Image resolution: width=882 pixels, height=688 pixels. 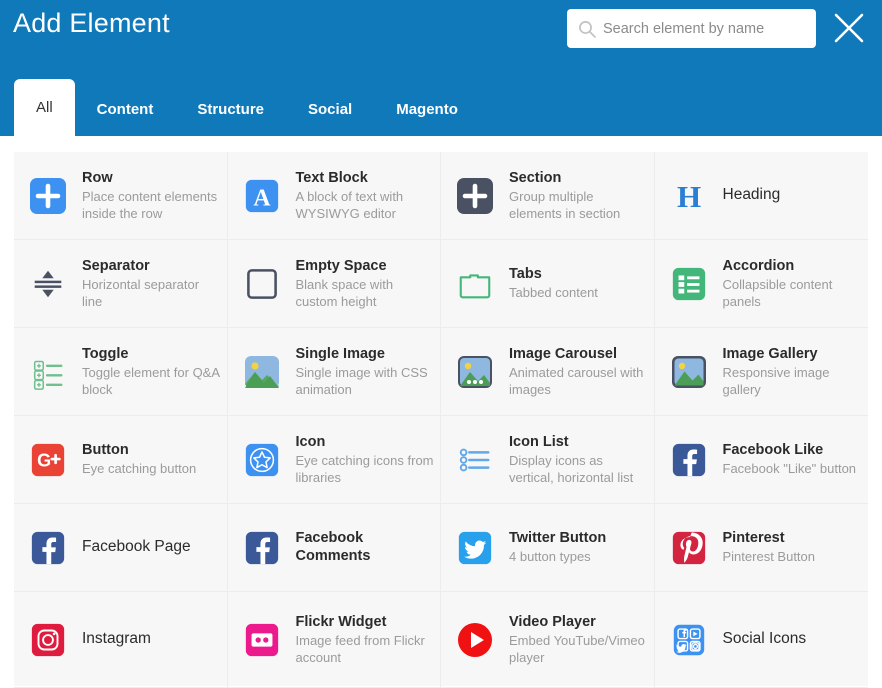 I want to click on twitter-icon, so click(x=475, y=548).